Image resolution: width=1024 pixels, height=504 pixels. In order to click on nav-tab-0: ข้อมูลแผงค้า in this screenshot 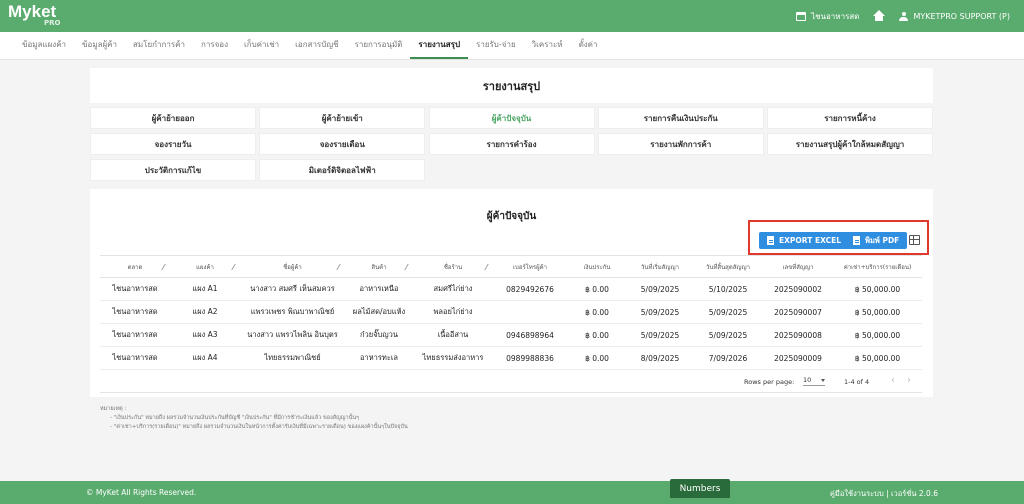, I will do `click(44, 45)`.